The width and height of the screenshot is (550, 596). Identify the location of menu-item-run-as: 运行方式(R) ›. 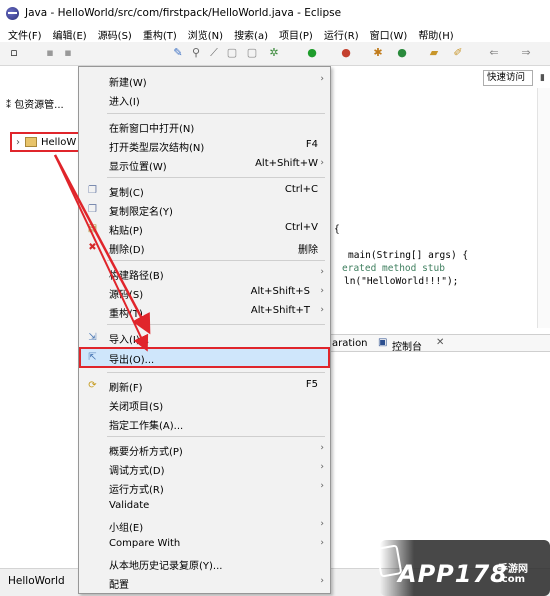
(204, 487).